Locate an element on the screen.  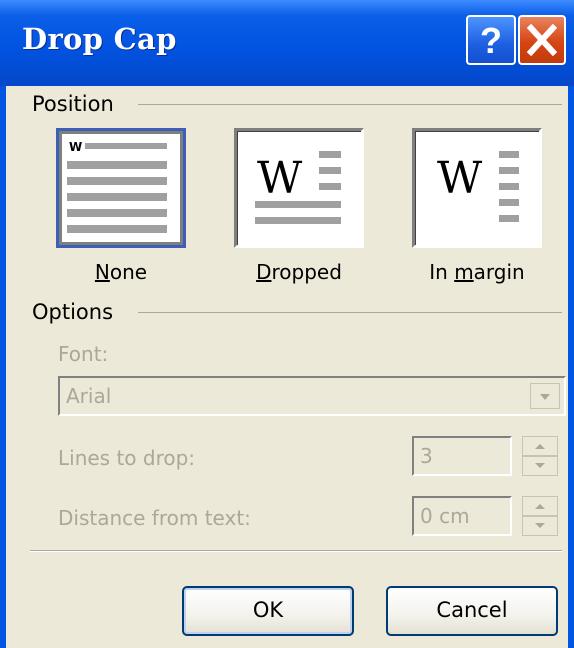
lines-down-button is located at coordinates (540, 466).